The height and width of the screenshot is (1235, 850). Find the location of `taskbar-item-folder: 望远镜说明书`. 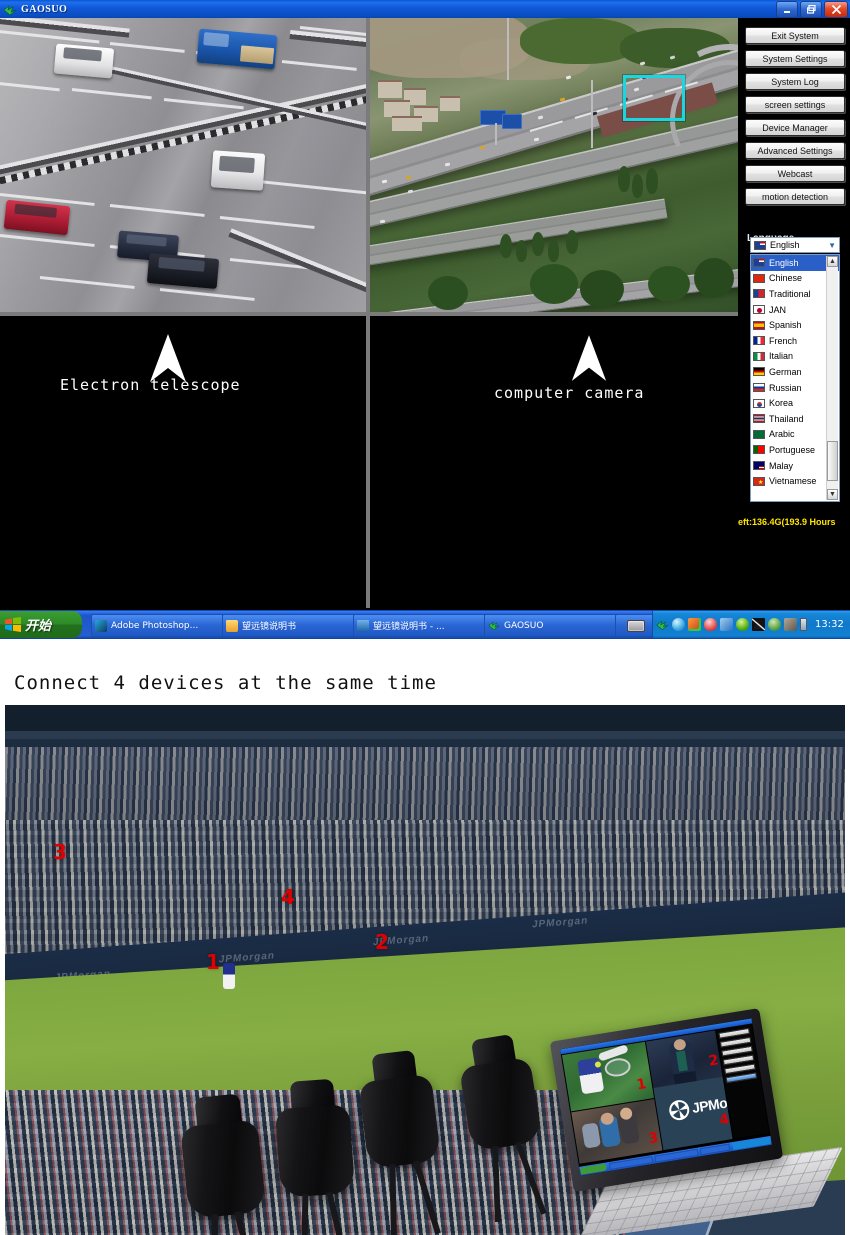

taskbar-item-folder: 望远镜说明书 is located at coordinates (288, 625).